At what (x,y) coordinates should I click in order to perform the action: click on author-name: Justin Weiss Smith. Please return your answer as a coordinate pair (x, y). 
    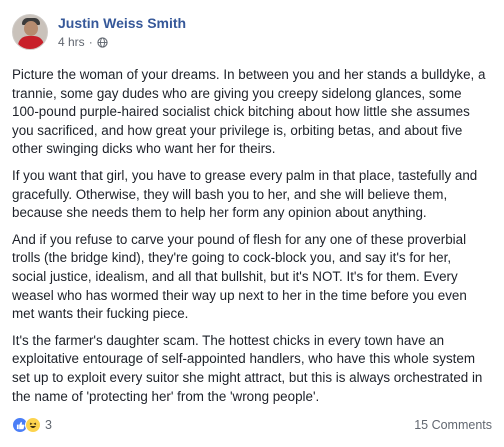
    Looking at the image, I should click on (122, 23).